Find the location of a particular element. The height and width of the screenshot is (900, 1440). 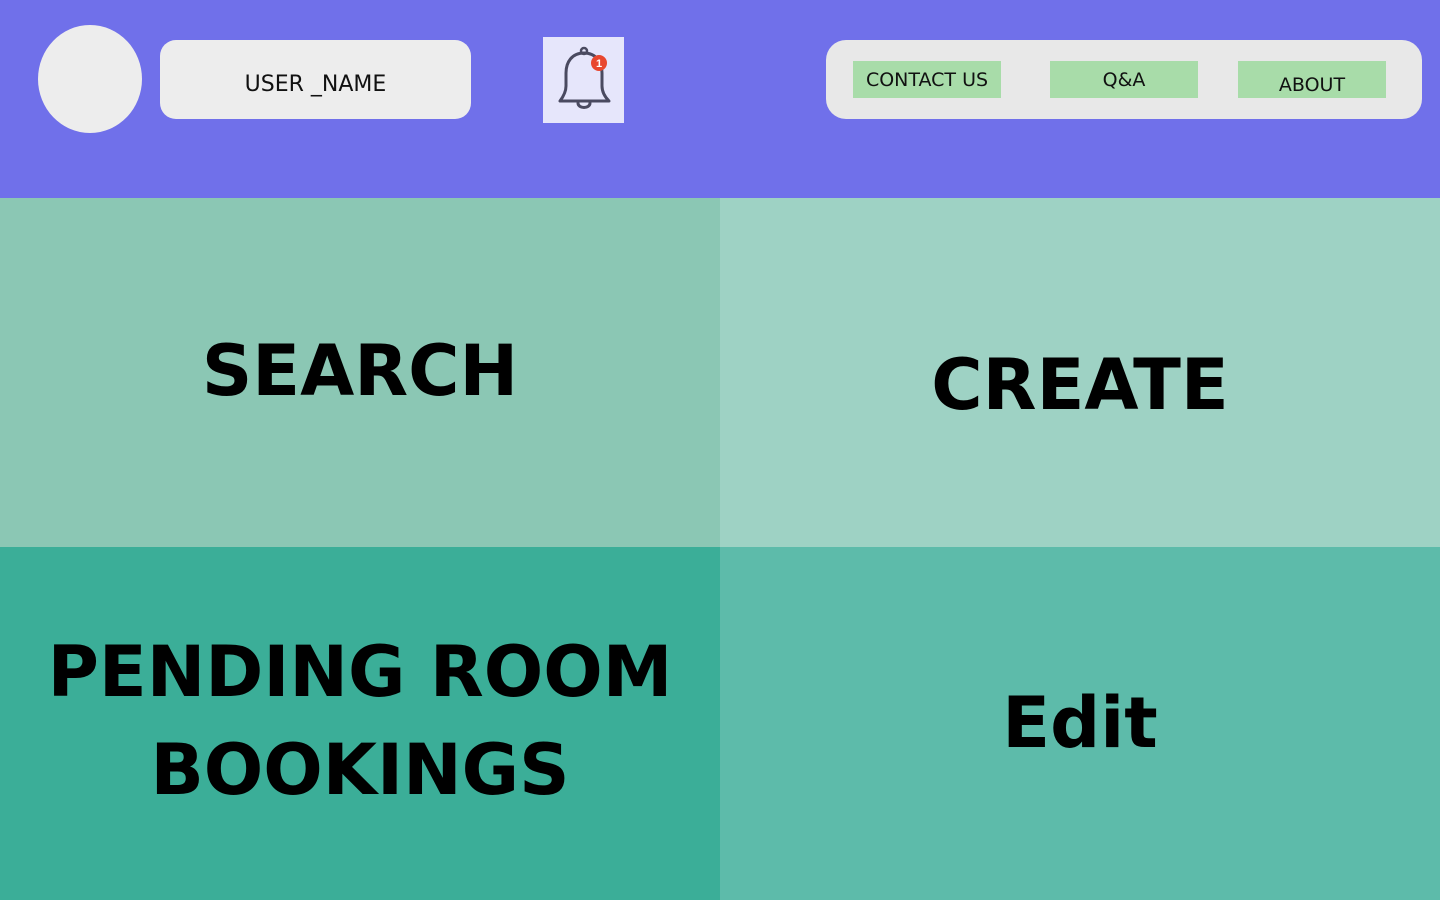

about-button: ABOUT is located at coordinates (1312, 79).